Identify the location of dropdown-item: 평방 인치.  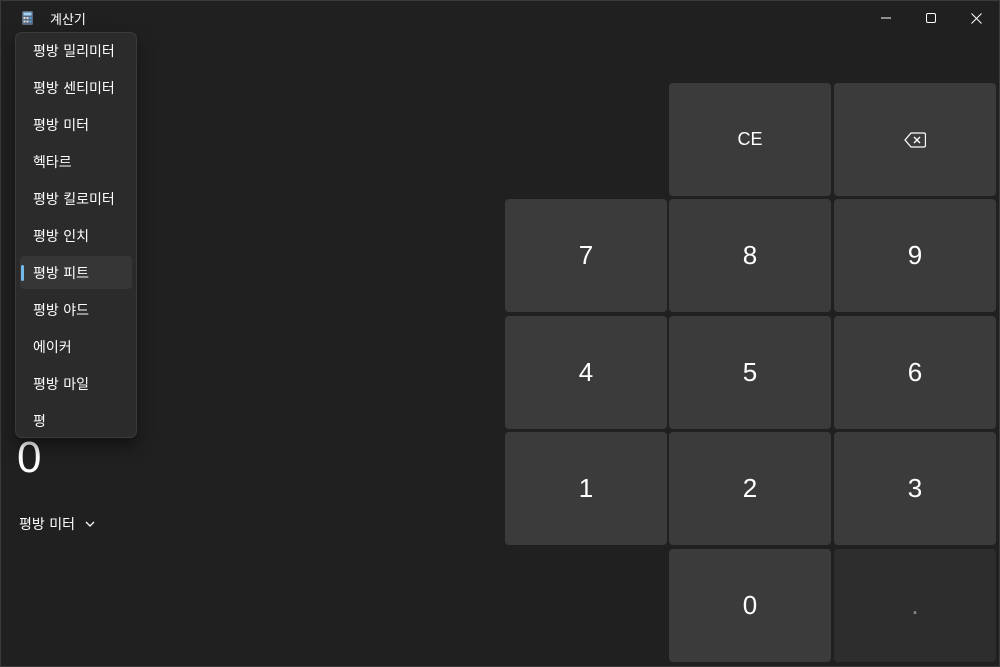
(76, 235).